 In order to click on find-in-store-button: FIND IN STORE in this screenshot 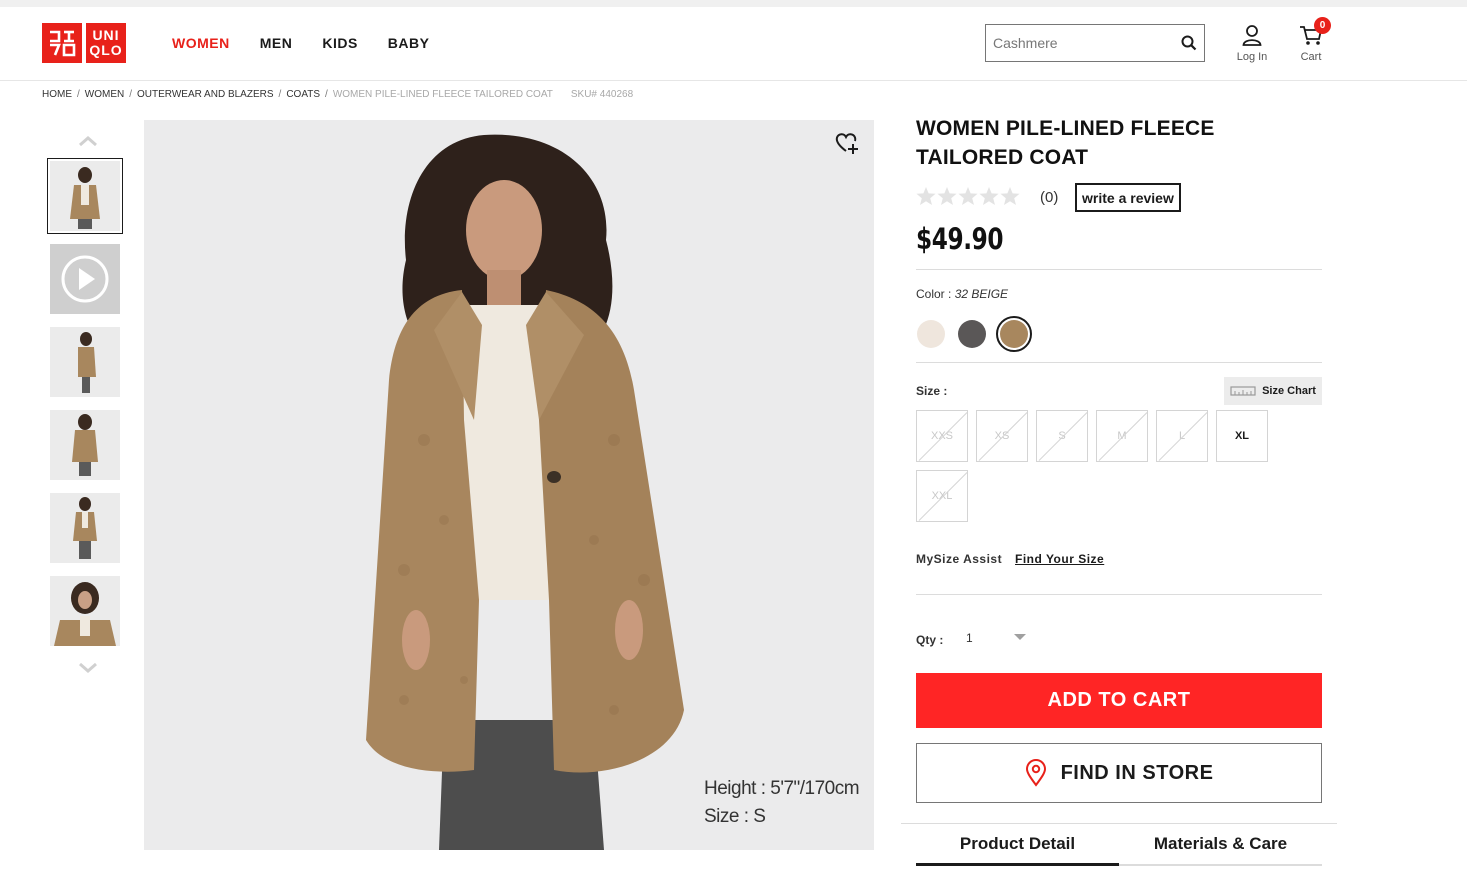, I will do `click(1119, 773)`.